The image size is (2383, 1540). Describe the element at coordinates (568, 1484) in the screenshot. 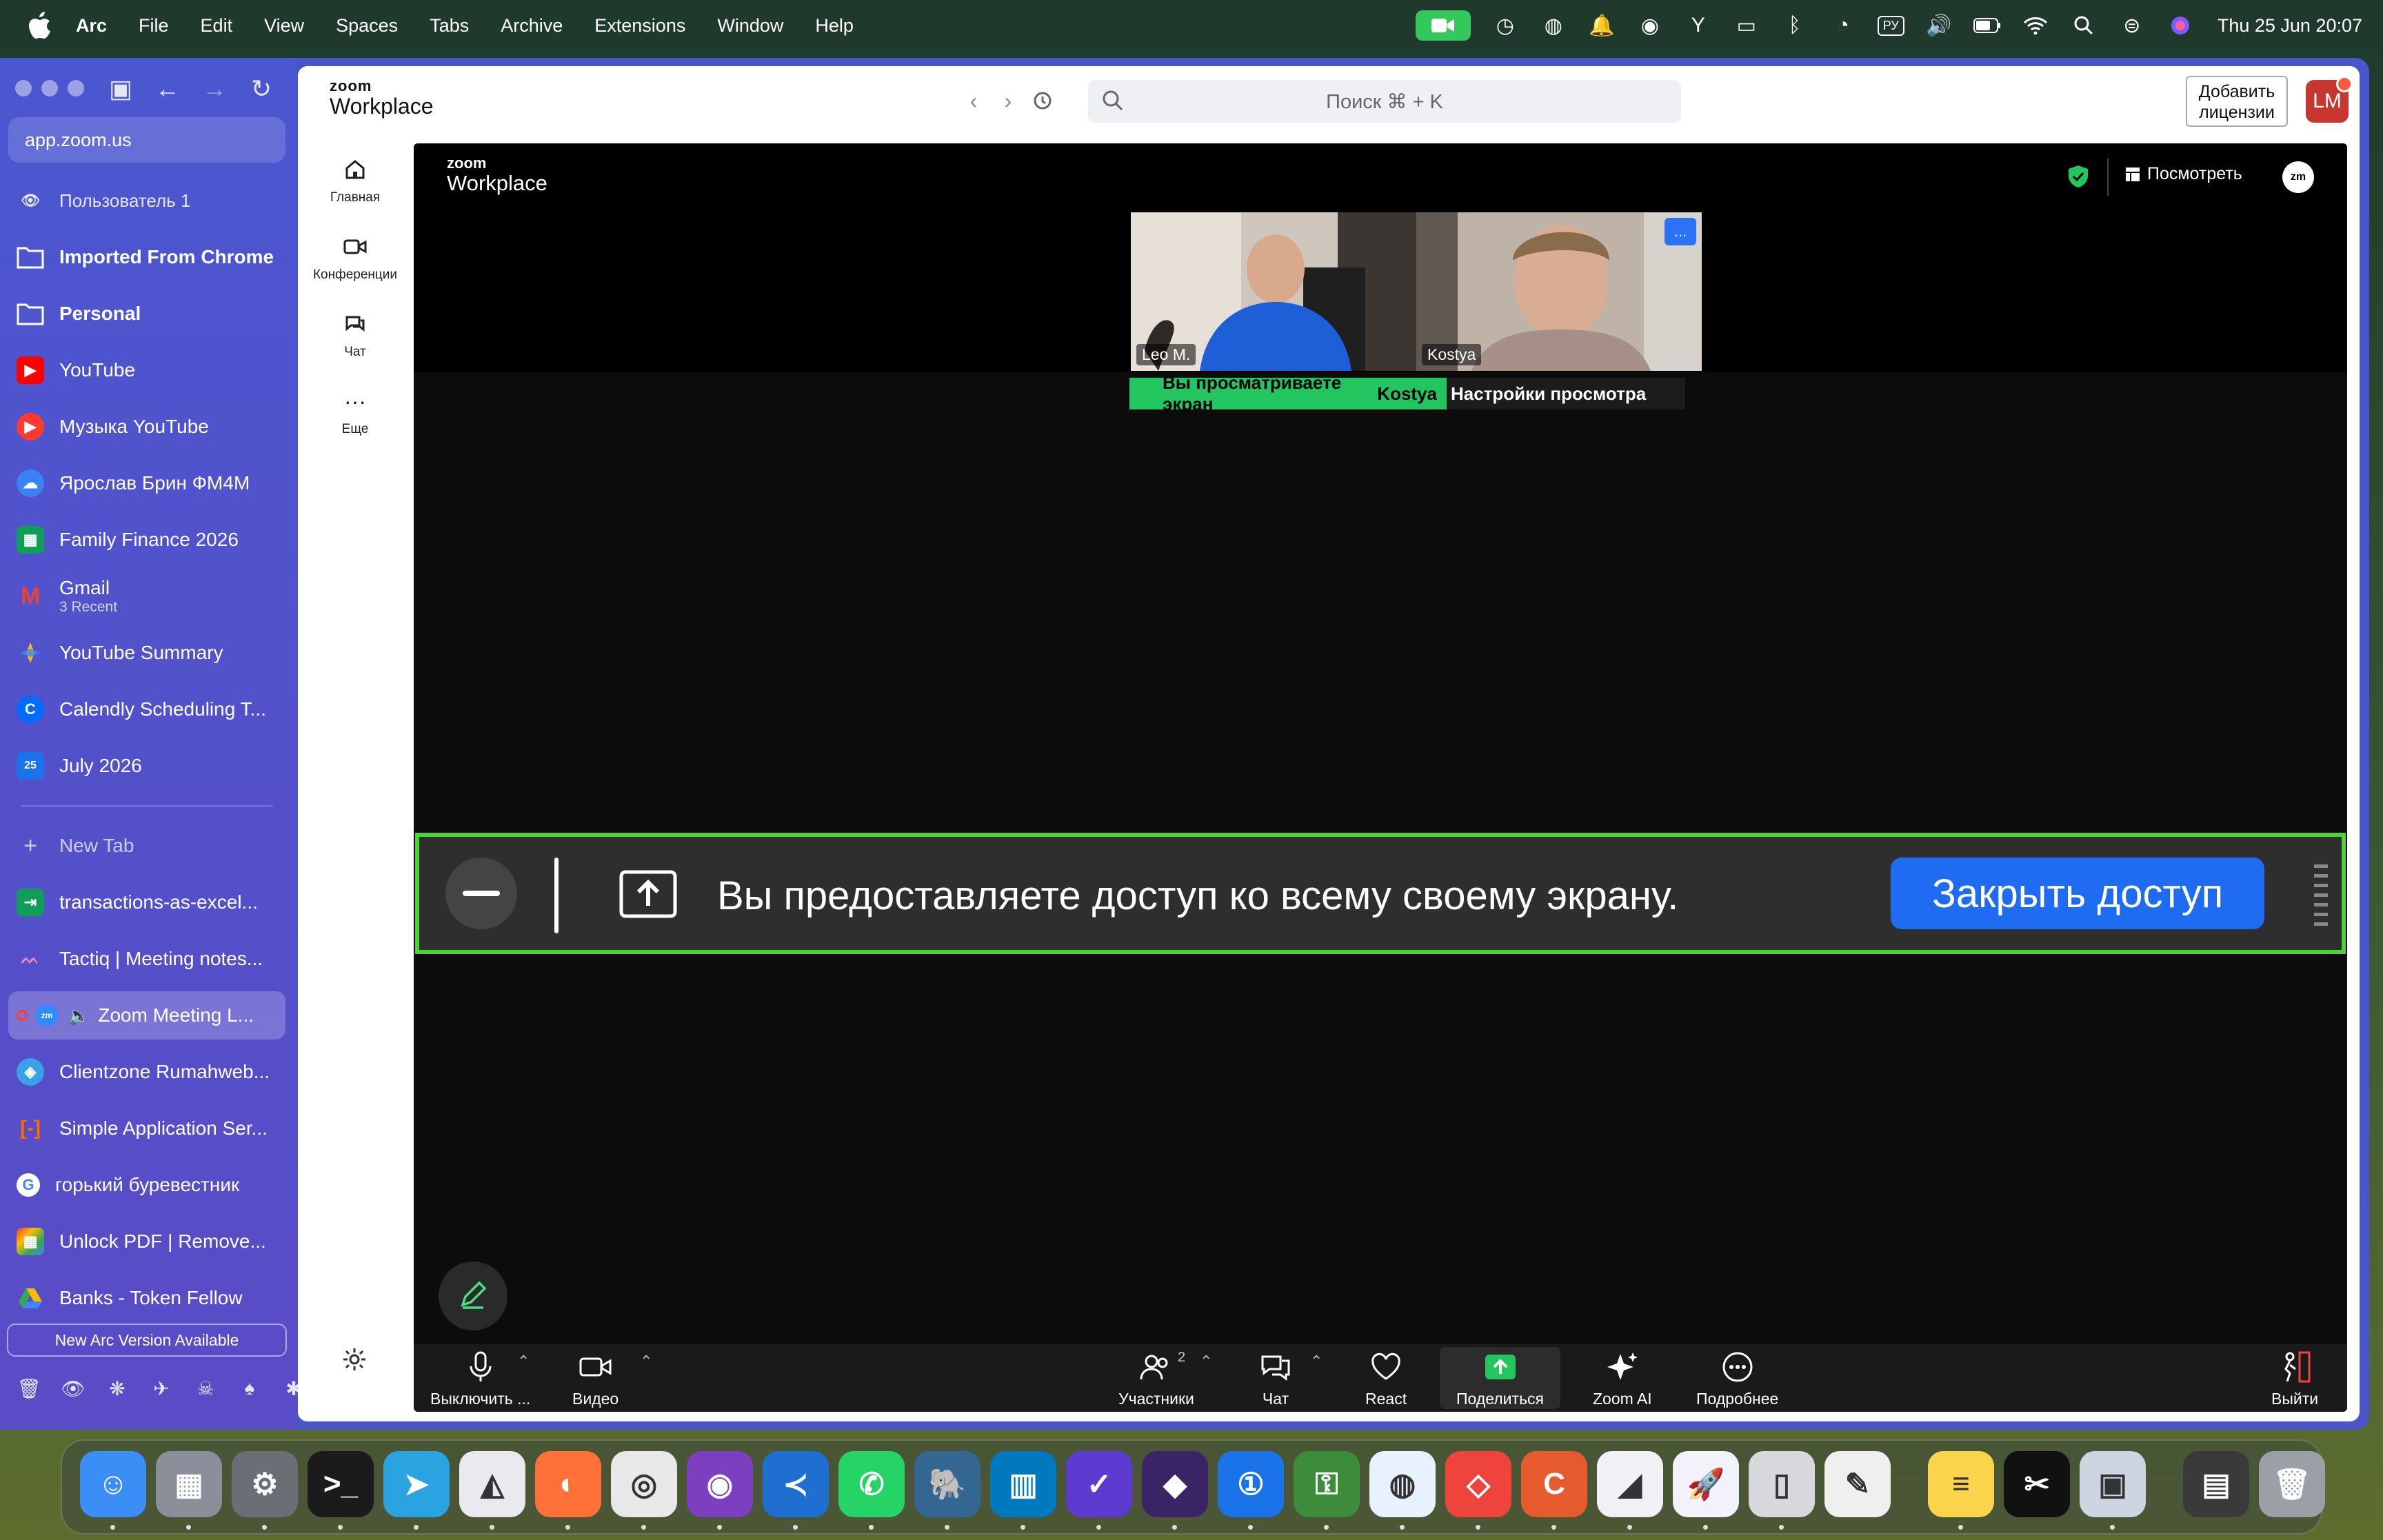

I see `firefox-icon: ◐` at that location.